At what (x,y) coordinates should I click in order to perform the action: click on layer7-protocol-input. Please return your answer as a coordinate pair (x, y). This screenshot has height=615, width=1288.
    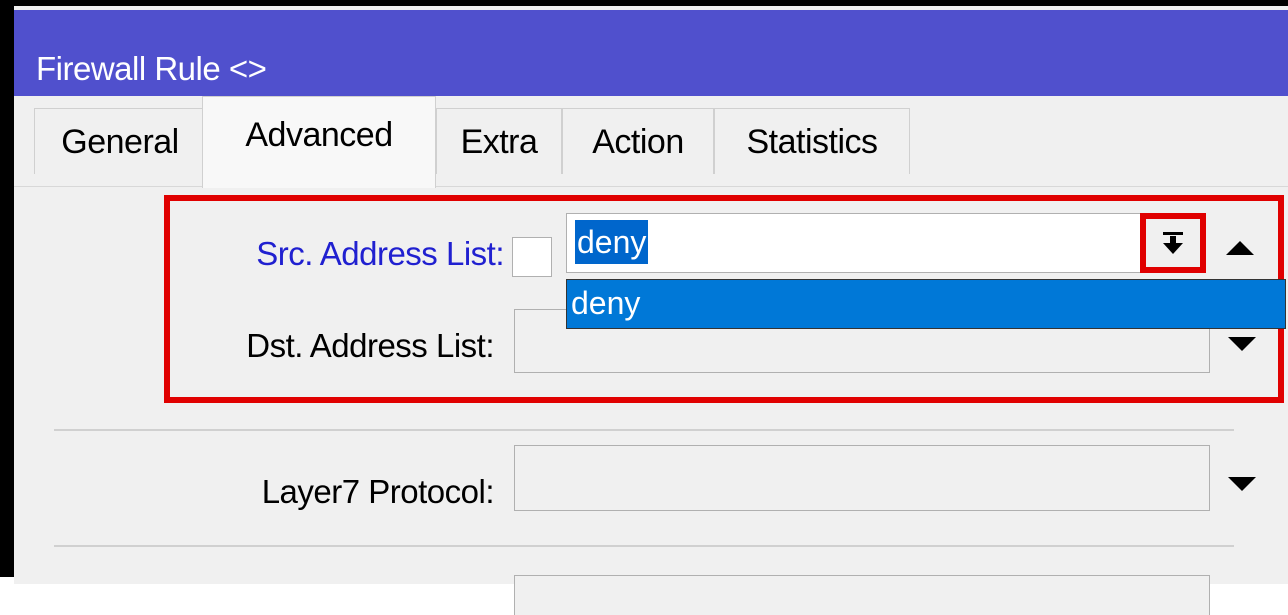
    Looking at the image, I should click on (862, 478).